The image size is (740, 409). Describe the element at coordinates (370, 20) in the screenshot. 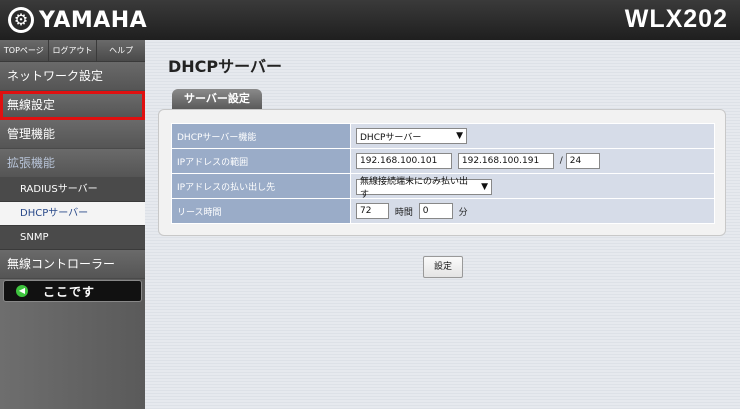

I see `header-bar: YAMAHA WLX202` at that location.